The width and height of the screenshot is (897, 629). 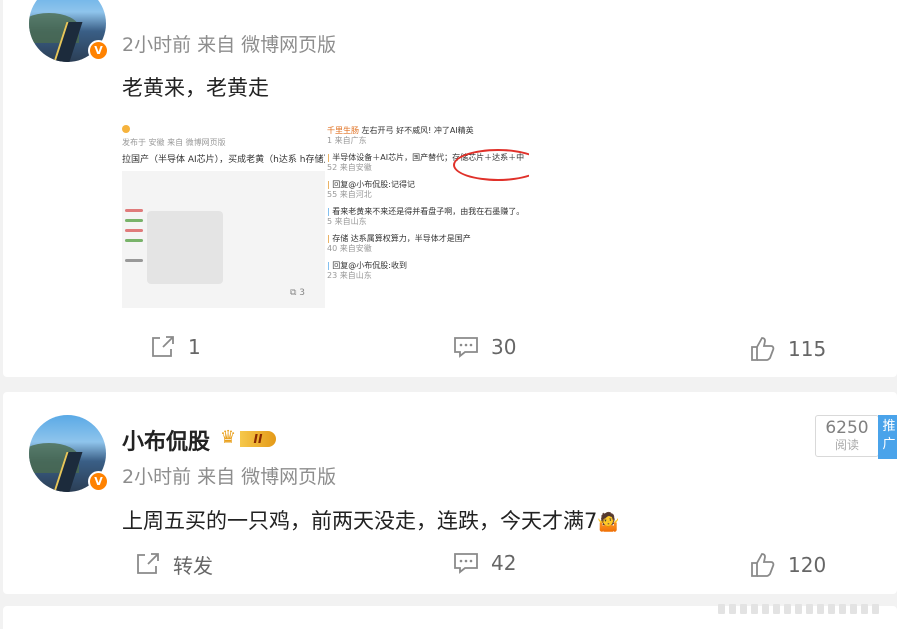 What do you see at coordinates (295, 293) in the screenshot?
I see `gallery-icon: ⧉` at bounding box center [295, 293].